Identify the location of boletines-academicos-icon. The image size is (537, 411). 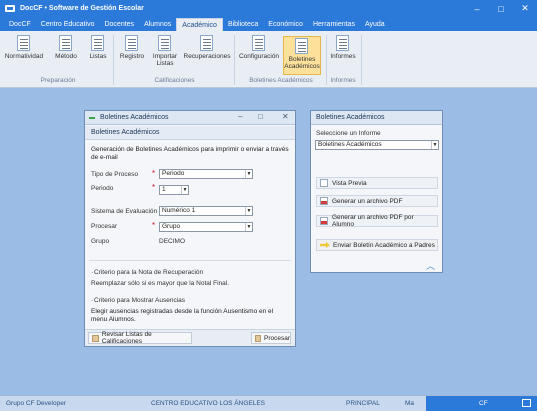
(302, 45).